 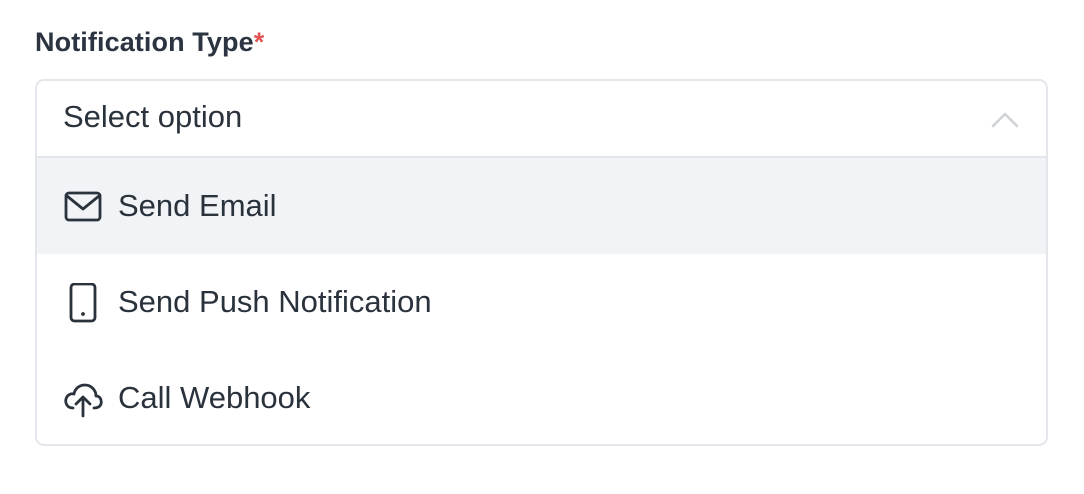 I want to click on select-header: Select option, so click(x=541, y=119).